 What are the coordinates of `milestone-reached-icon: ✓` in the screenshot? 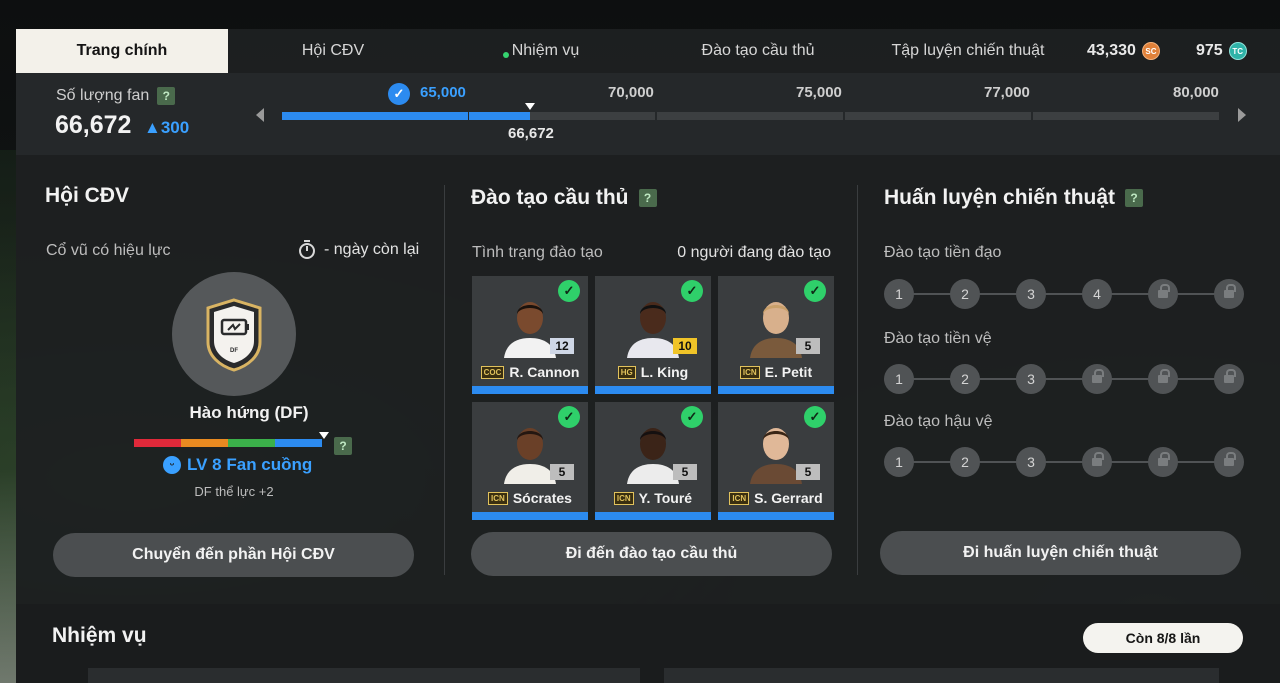 It's located at (399, 94).